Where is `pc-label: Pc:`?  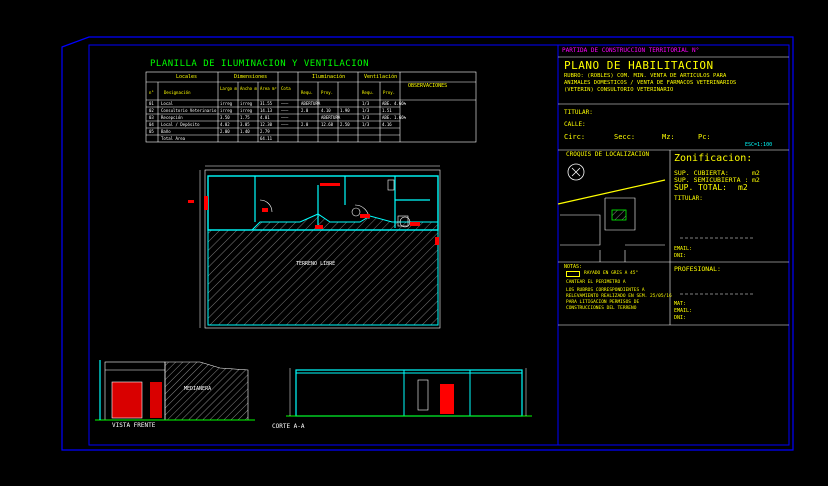 pc-label: Pc: is located at coordinates (704, 137).